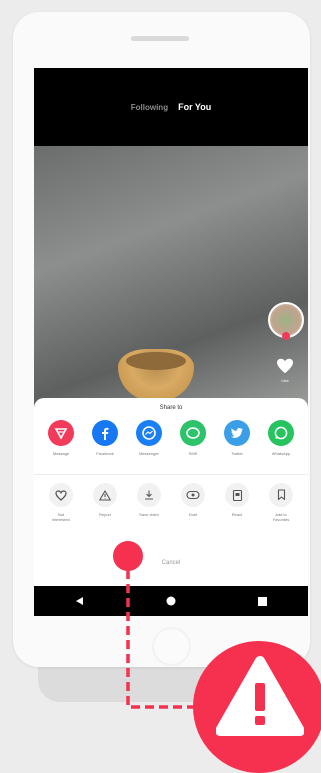  I want to click on share-target-label: SMS, so click(193, 453).